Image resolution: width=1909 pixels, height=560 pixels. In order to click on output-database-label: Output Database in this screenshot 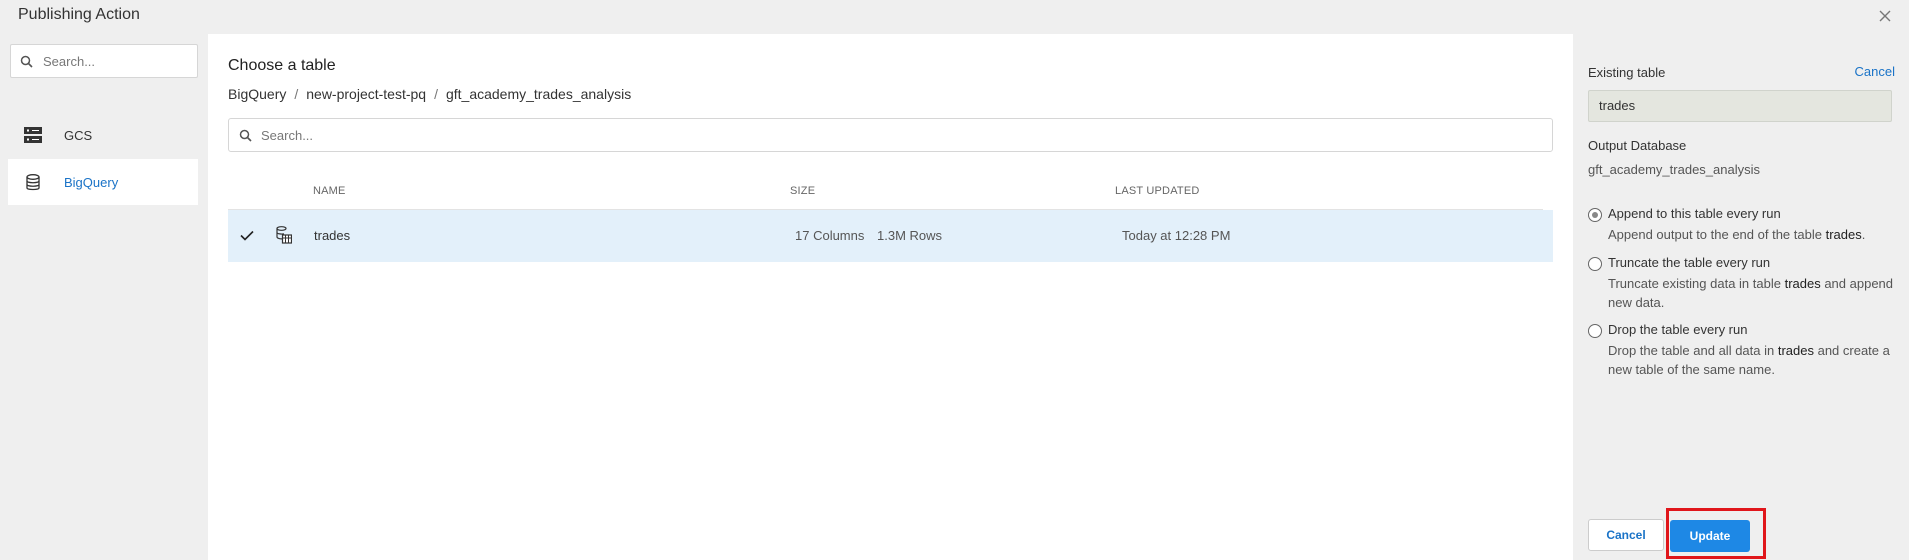, I will do `click(1637, 145)`.